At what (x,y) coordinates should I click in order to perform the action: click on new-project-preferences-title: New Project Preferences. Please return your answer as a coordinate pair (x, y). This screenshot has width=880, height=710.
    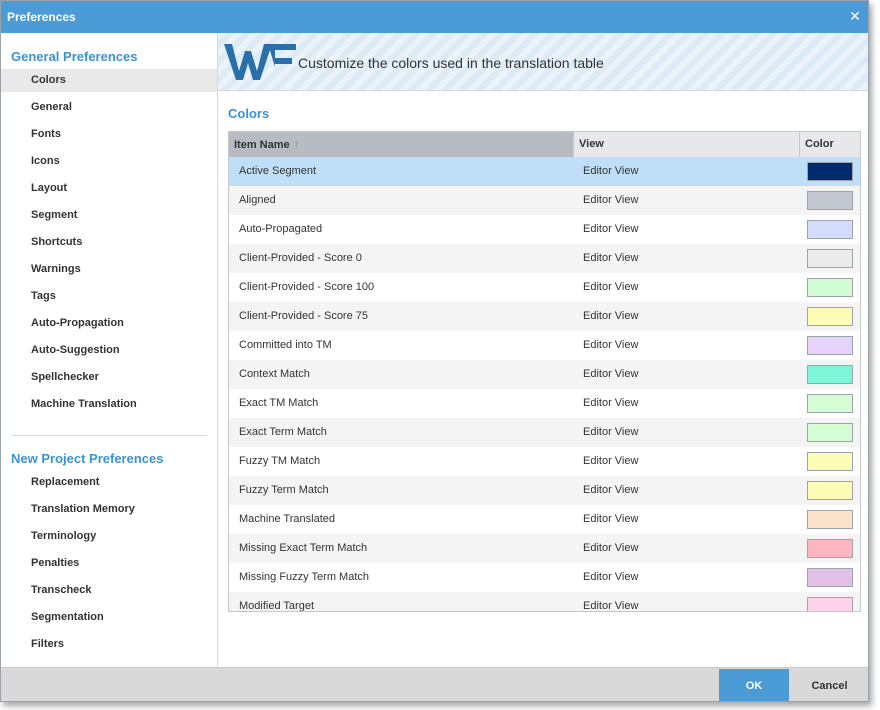
    Looking at the image, I should click on (87, 458).